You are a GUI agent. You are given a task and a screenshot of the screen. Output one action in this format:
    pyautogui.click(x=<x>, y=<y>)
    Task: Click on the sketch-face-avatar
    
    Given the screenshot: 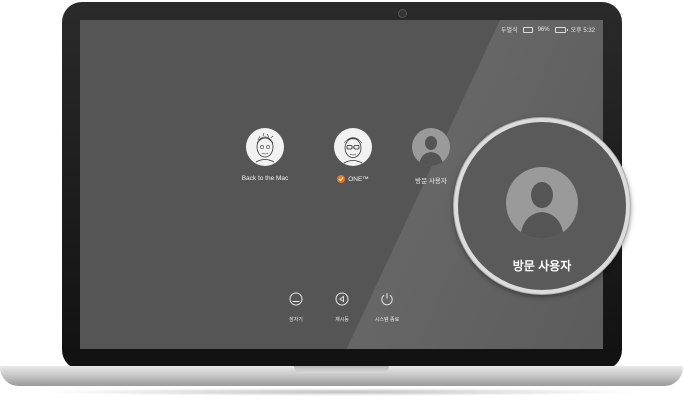 What is the action you would take?
    pyautogui.click(x=265, y=147)
    